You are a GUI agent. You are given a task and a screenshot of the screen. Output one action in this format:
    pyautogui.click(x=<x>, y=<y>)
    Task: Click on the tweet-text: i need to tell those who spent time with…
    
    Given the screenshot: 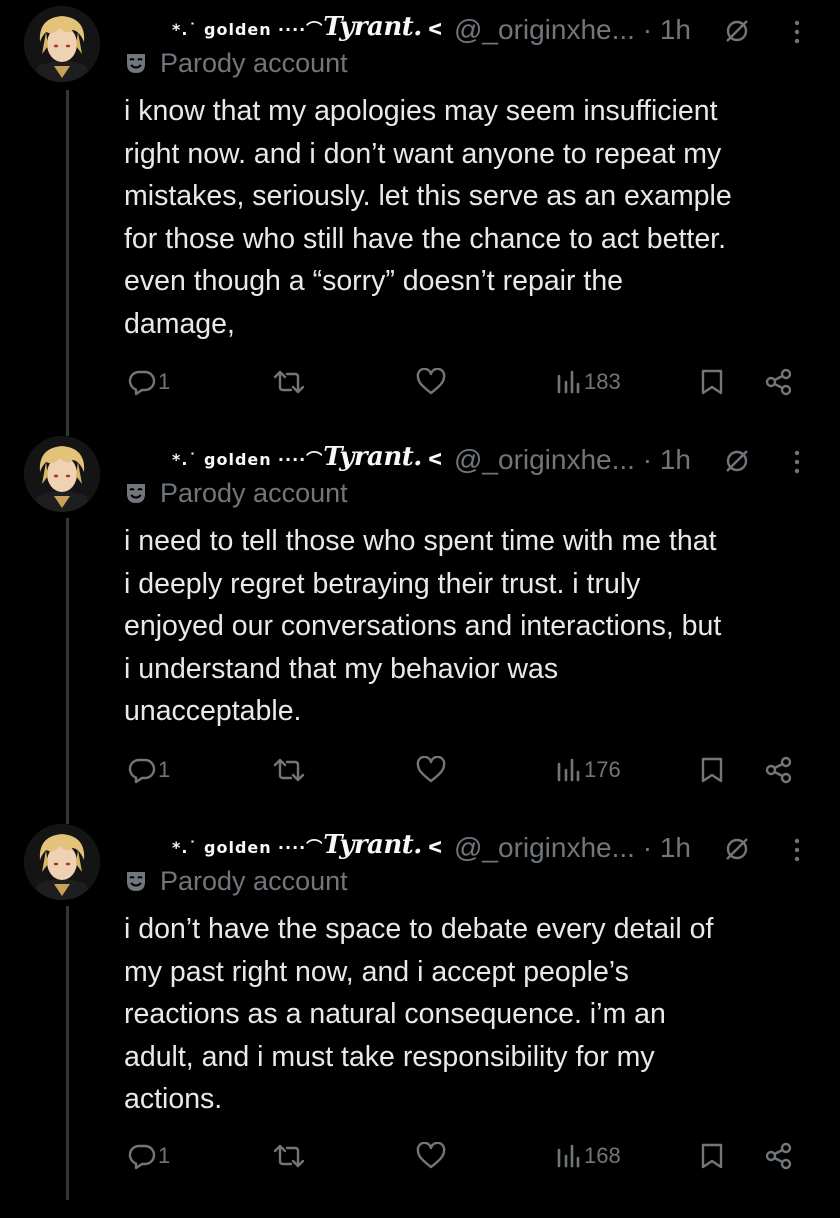 What is the action you would take?
    pyautogui.click(x=423, y=626)
    